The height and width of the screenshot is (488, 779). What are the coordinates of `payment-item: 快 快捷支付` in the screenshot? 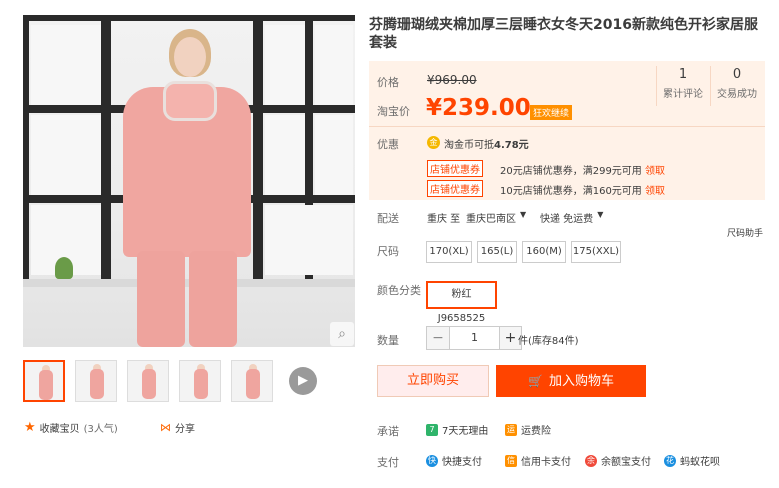 It's located at (454, 460).